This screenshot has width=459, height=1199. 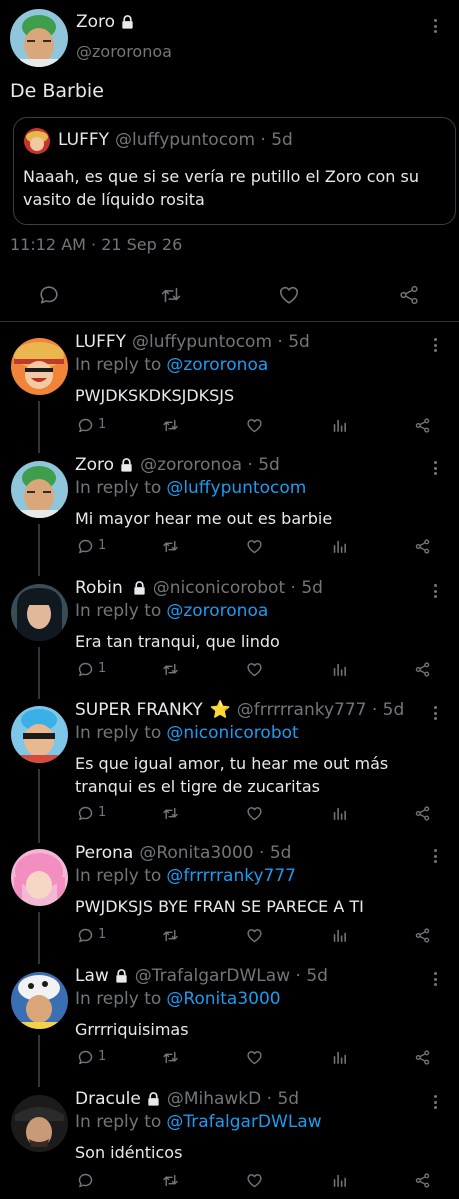 I want to click on author-name-row: Law @TrafalgarDWLaw · 5d, so click(x=201, y=976).